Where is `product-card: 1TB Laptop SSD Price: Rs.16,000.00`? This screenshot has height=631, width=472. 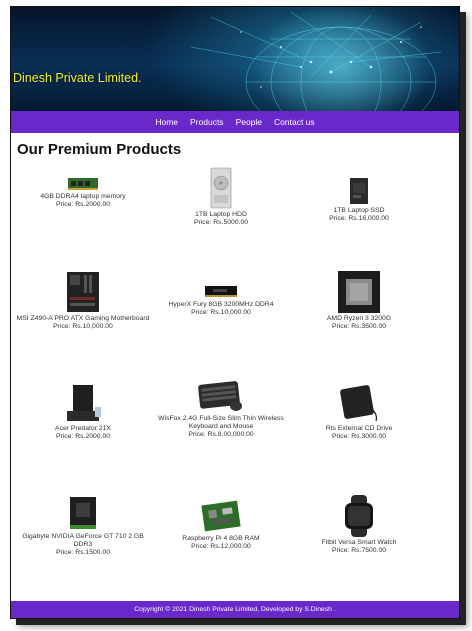
product-card: 1TB Laptop SSD Price: Rs.16,000.00 is located at coordinates (359, 200).